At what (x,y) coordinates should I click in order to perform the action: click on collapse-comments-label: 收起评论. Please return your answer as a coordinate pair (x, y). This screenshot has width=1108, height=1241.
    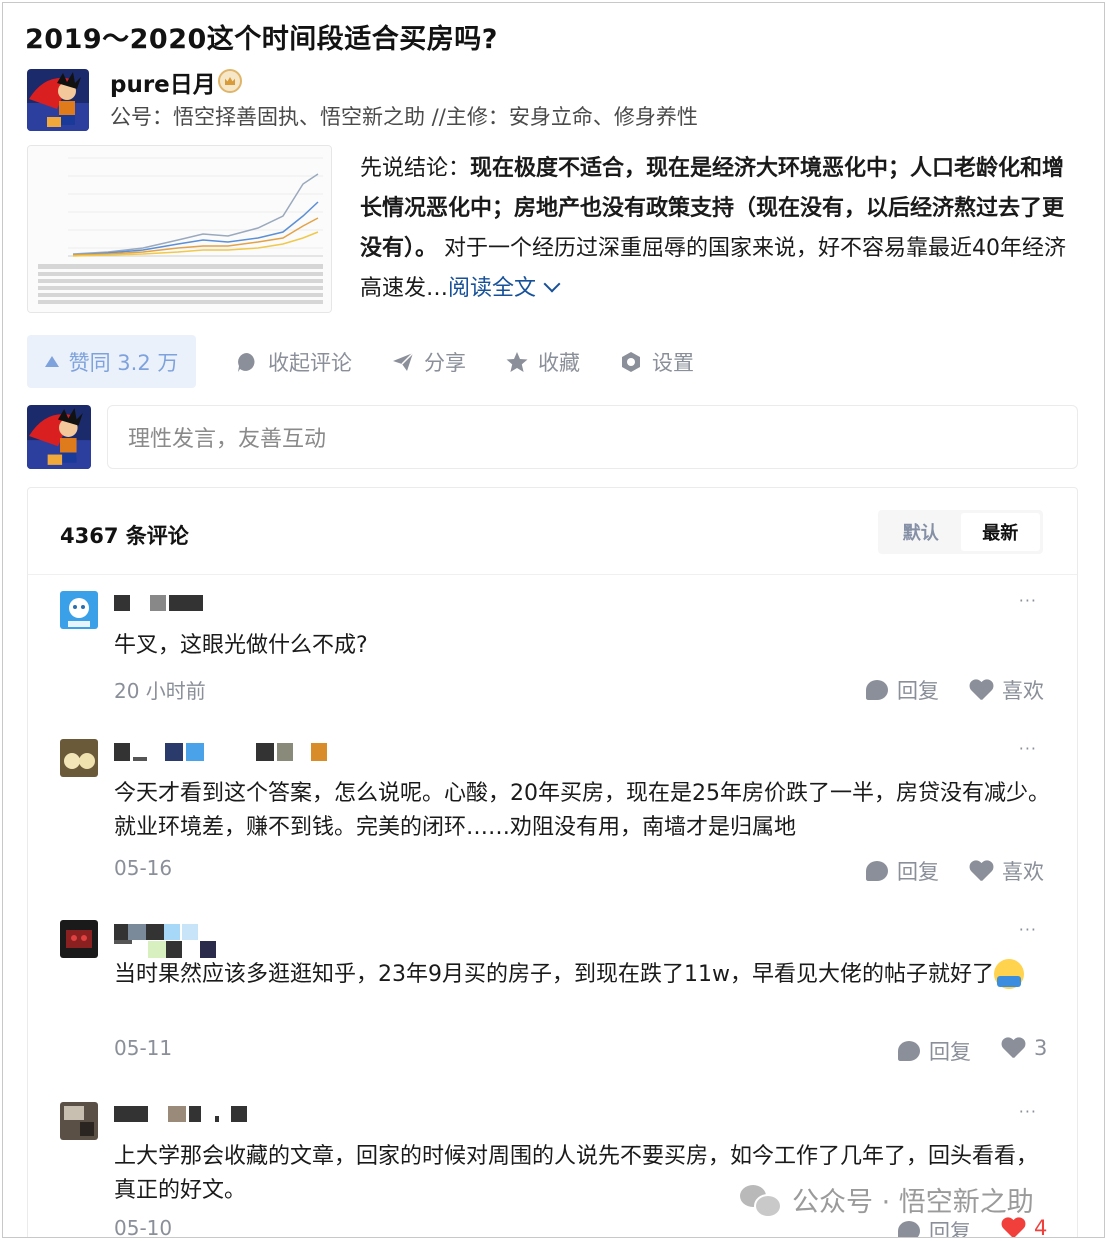
    Looking at the image, I should click on (310, 362).